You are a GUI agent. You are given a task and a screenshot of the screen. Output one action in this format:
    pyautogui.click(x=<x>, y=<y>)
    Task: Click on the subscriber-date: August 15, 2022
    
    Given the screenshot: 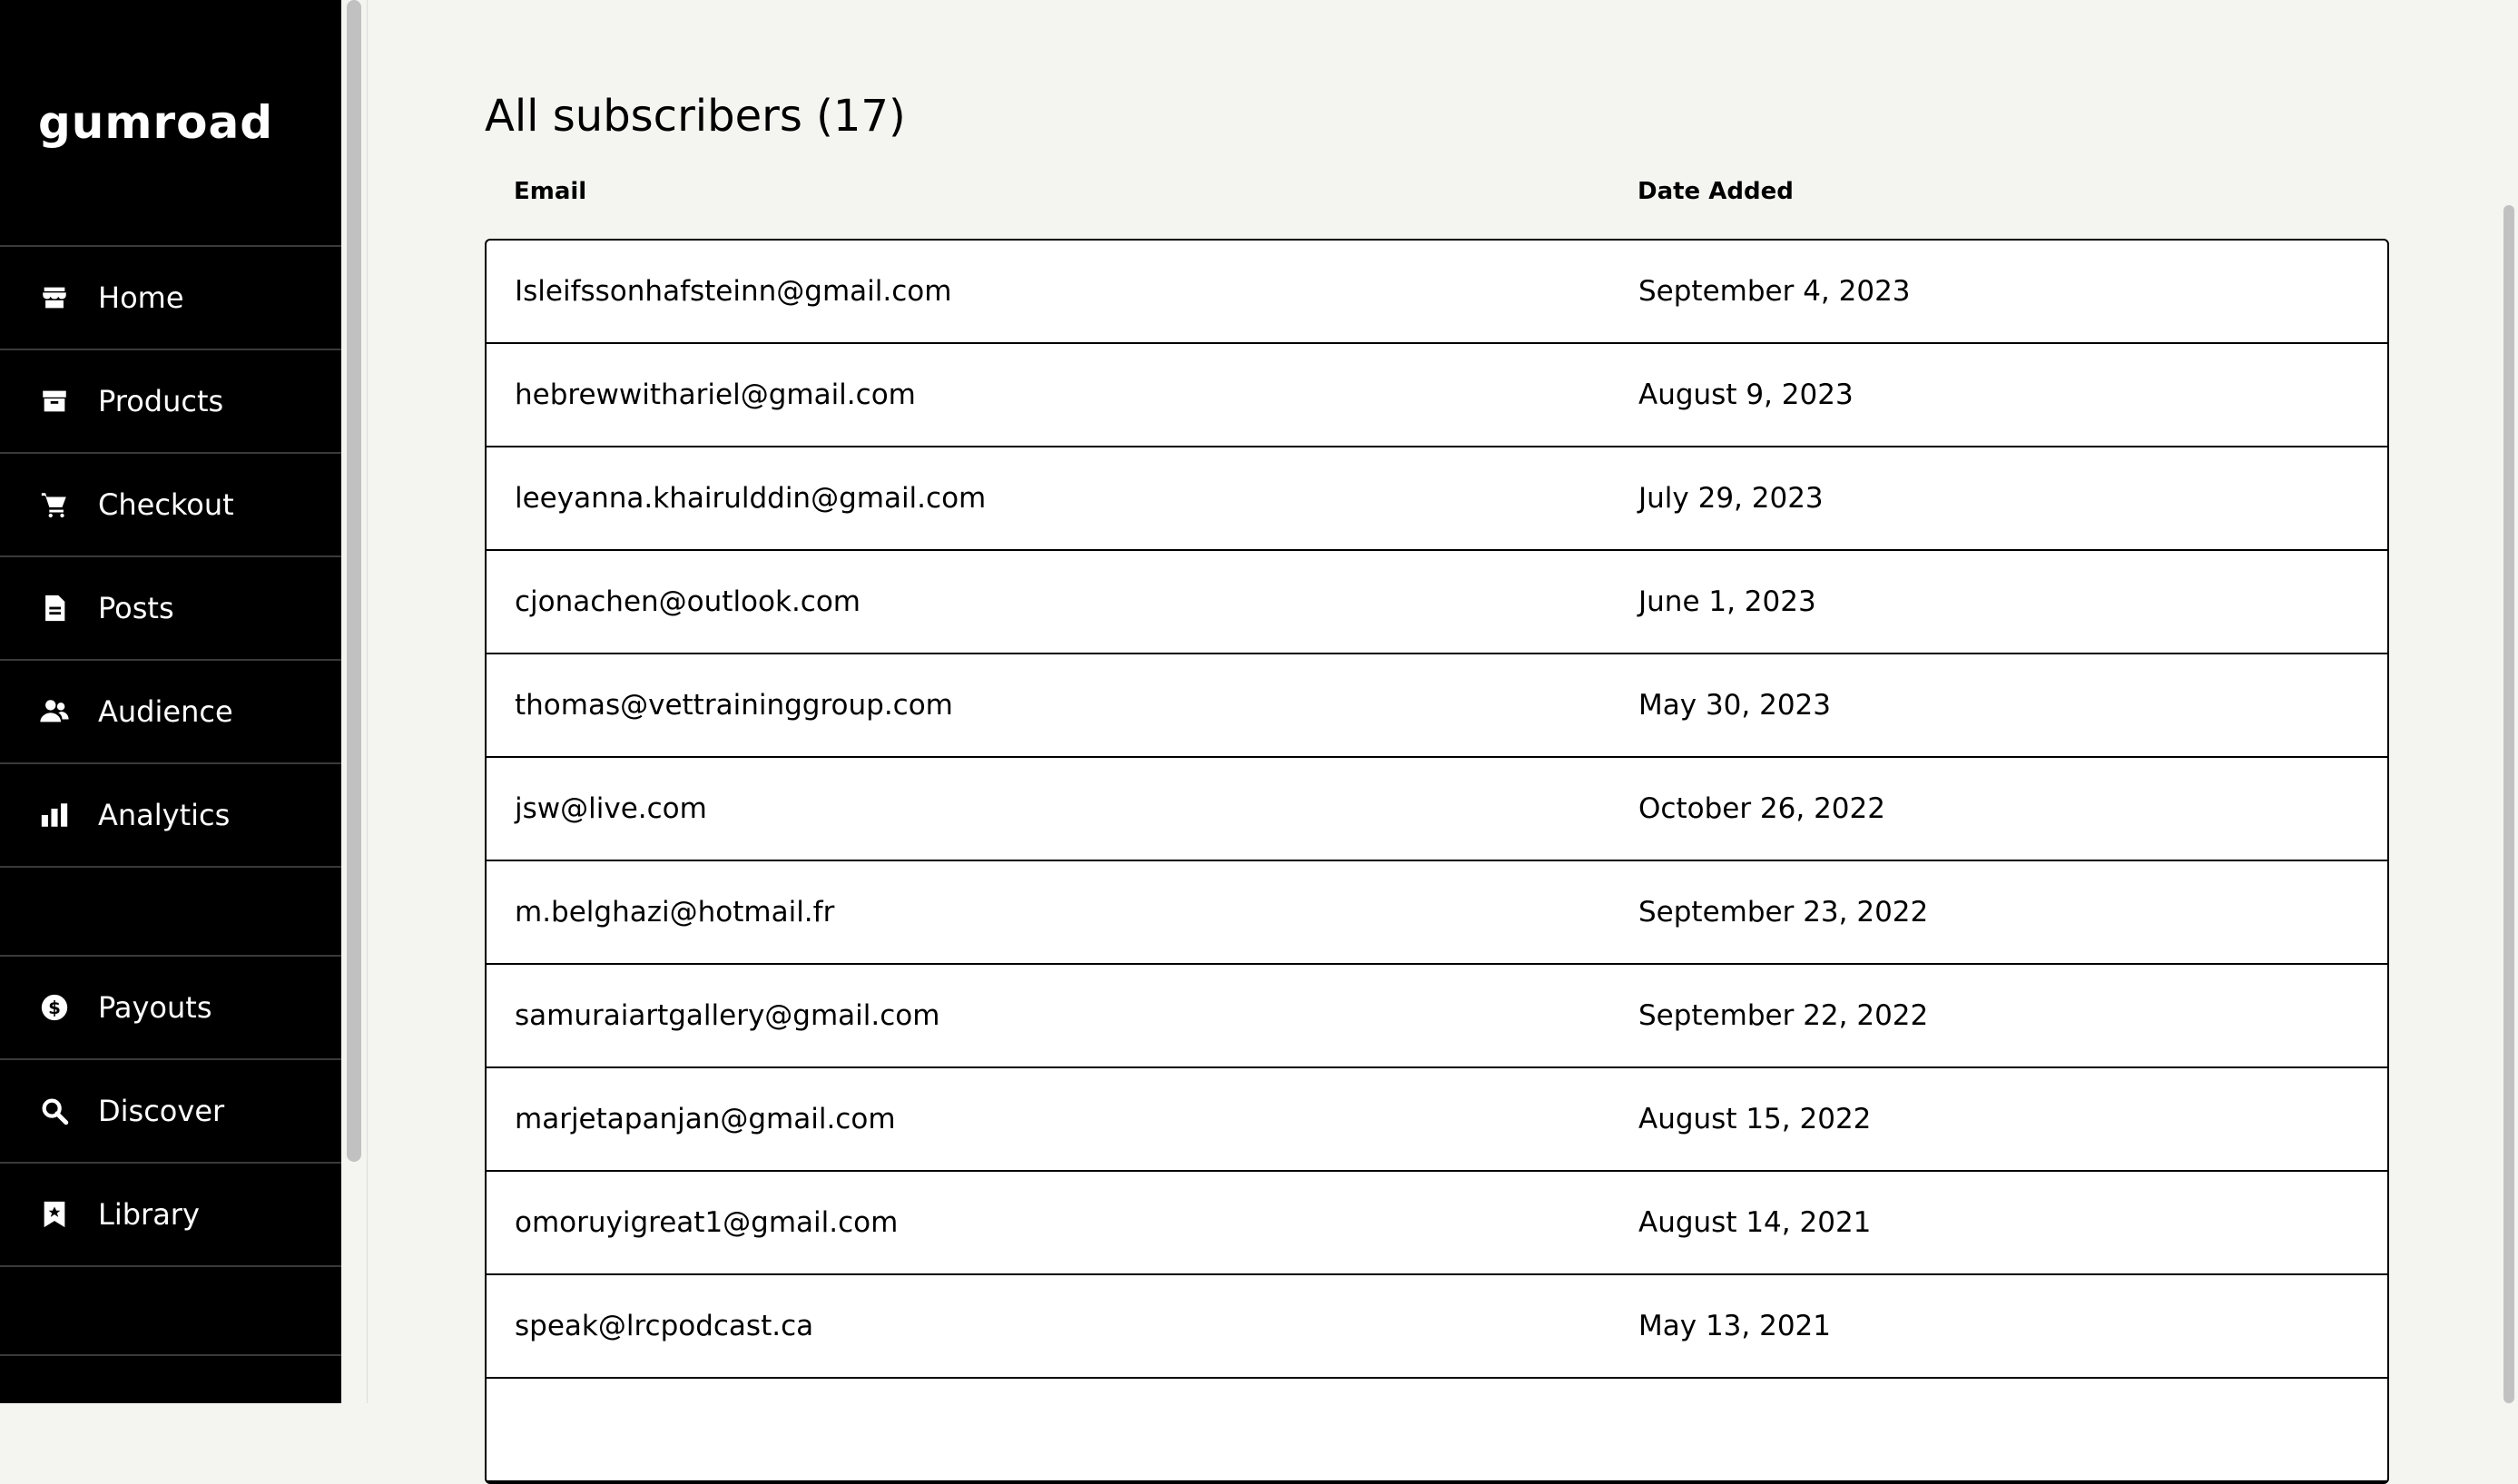 What is the action you would take?
    pyautogui.click(x=1755, y=1119)
    